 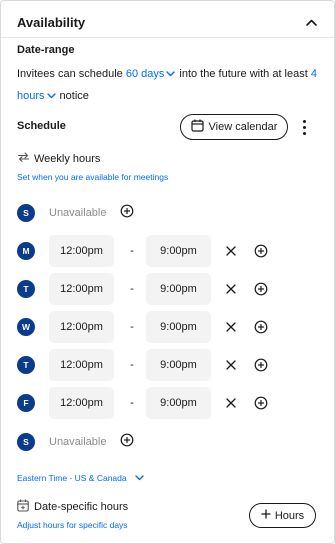 What do you see at coordinates (266, 515) in the screenshot?
I see `plus-icon` at bounding box center [266, 515].